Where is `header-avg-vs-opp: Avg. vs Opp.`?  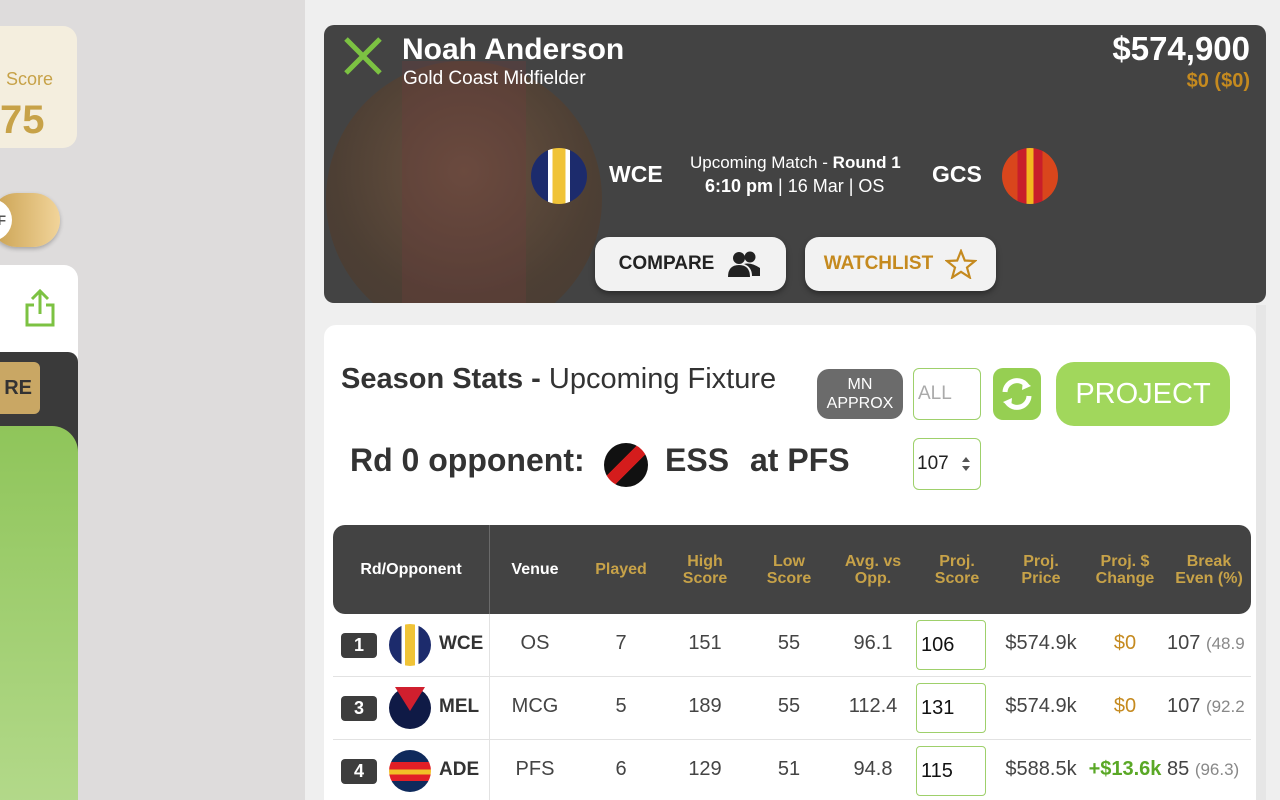
header-avg-vs-opp: Avg. vs Opp. is located at coordinates (873, 569).